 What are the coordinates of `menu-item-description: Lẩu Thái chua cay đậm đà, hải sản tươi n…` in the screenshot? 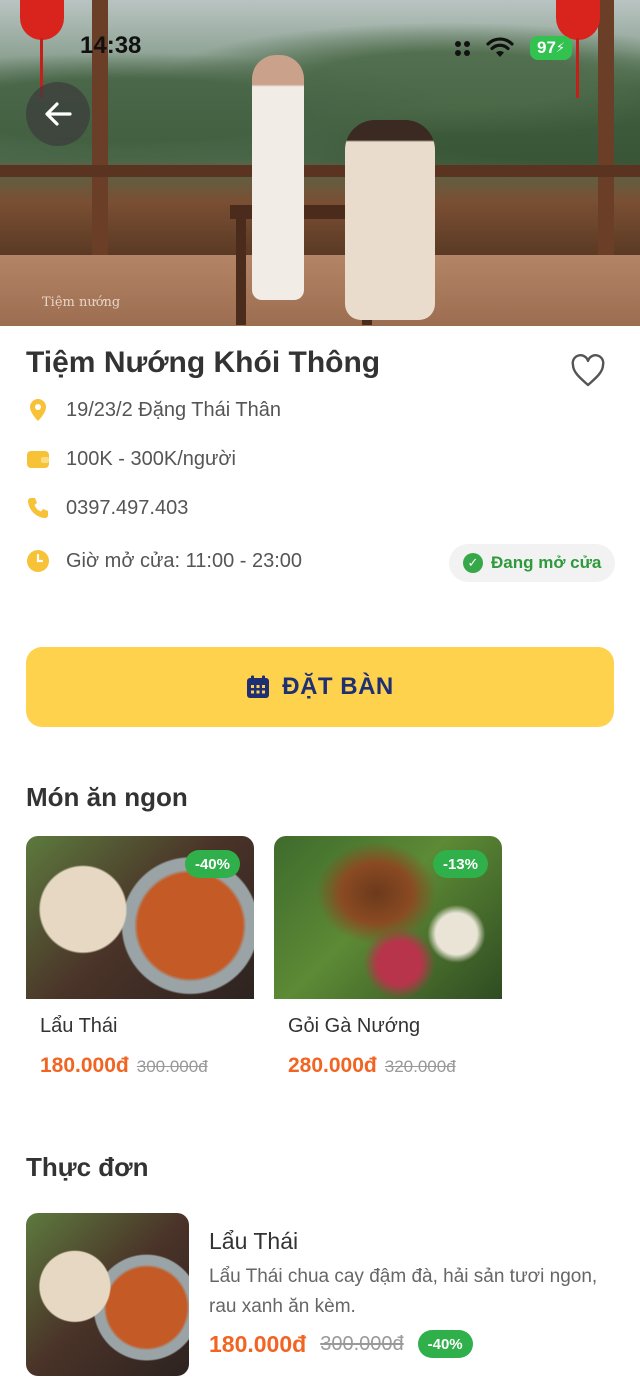 It's located at (403, 1291).